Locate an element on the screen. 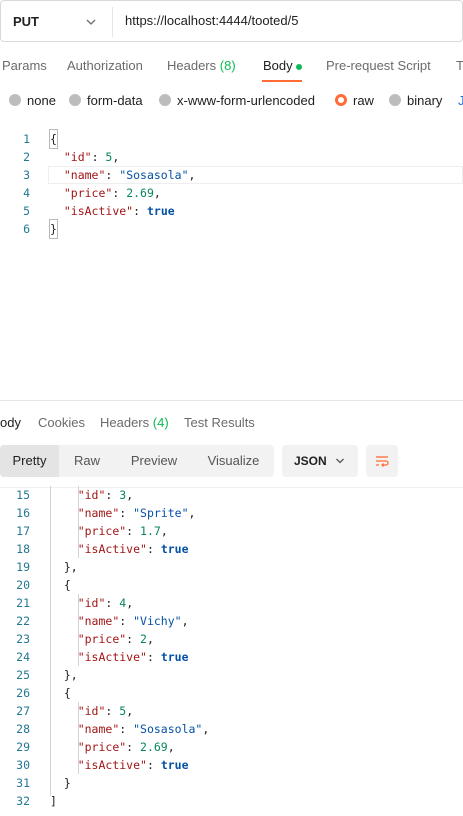  code-line: 27 "id": 5, is located at coordinates (231, 711).